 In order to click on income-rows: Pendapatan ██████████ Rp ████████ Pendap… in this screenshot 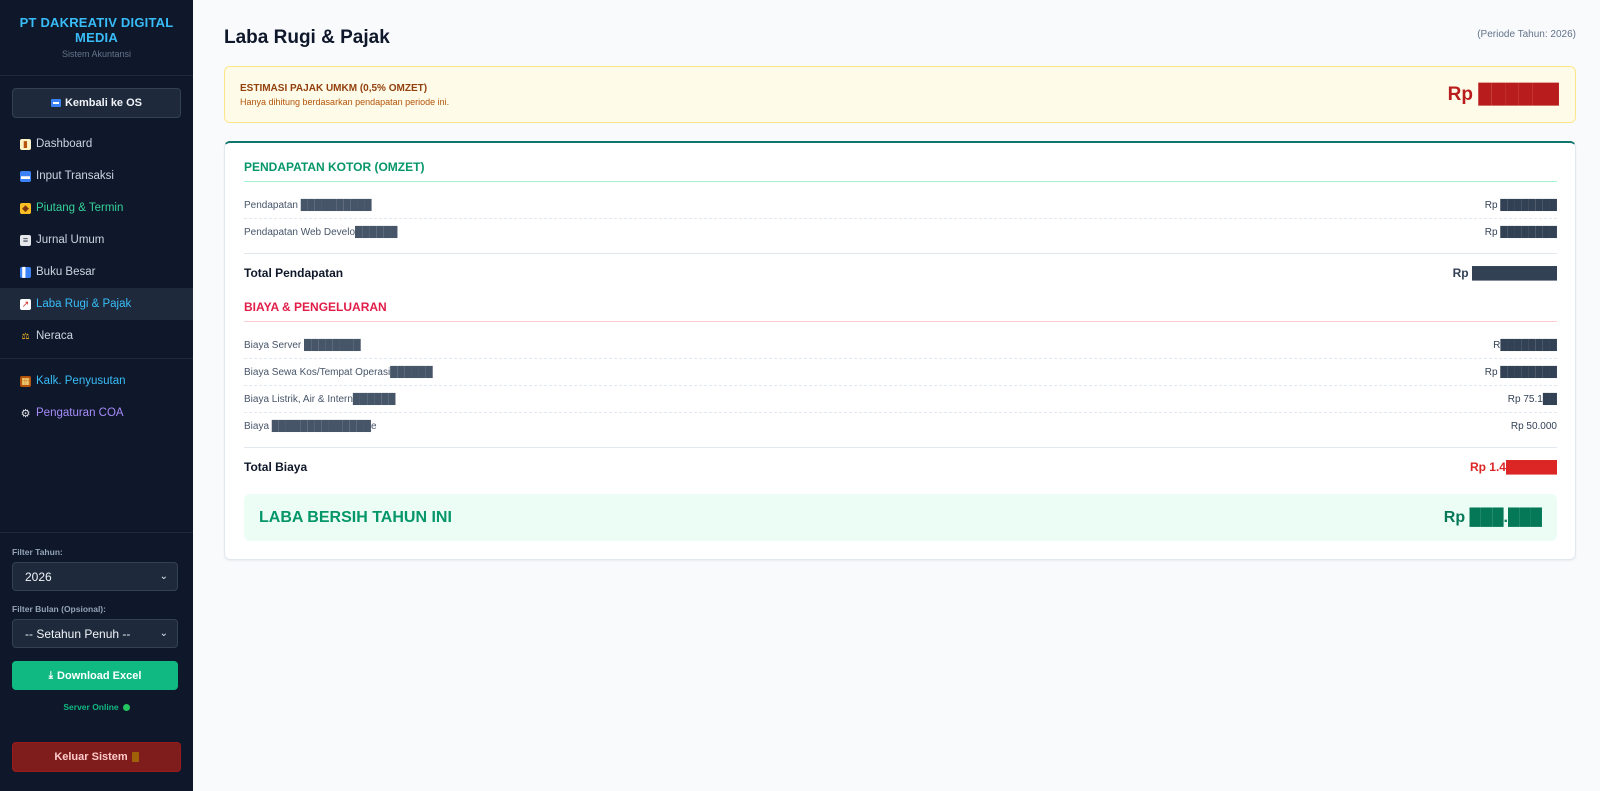, I will do `click(900, 219)`.